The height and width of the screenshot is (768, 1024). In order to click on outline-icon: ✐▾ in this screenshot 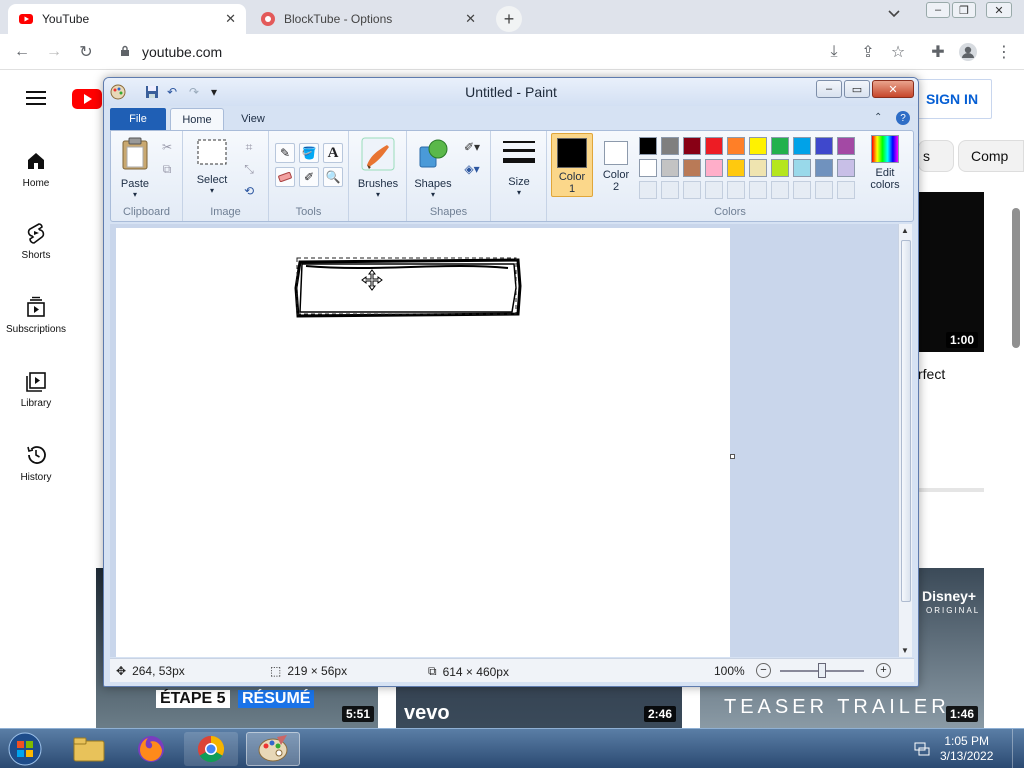, I will do `click(472, 147)`.